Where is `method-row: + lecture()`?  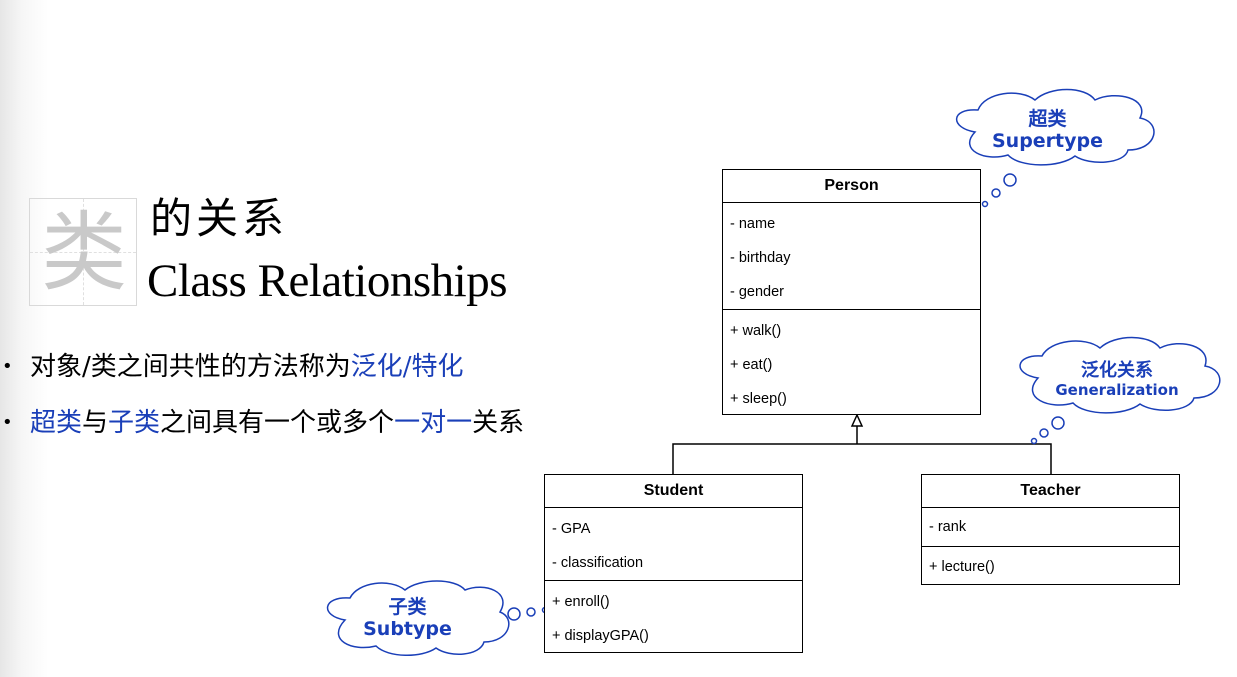 method-row: + lecture() is located at coordinates (962, 567).